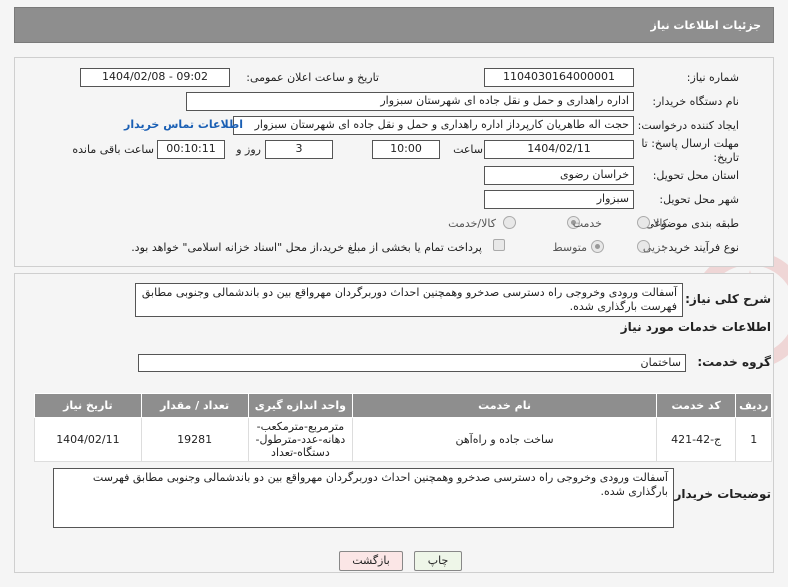 This screenshot has width=788, height=587. Describe the element at coordinates (113, 149) in the screenshot. I see `remaining-time-label: ساعت باقی مانده` at that location.